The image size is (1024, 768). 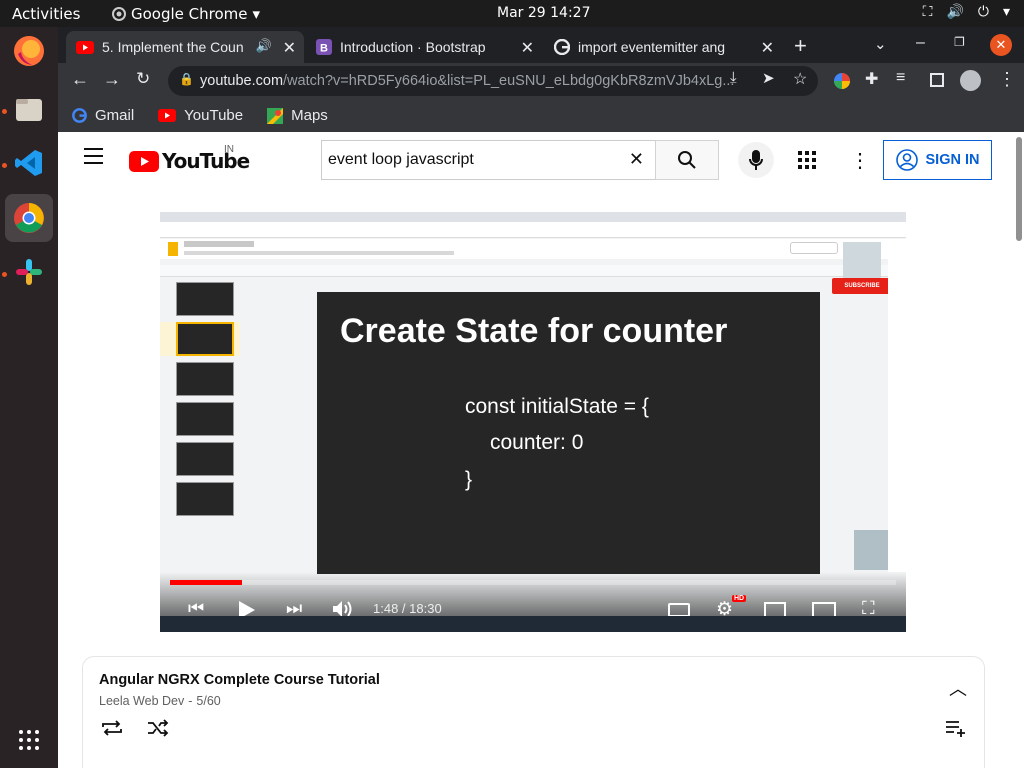 I want to click on slide-code-line: const initialState = {, so click(x=557, y=406).